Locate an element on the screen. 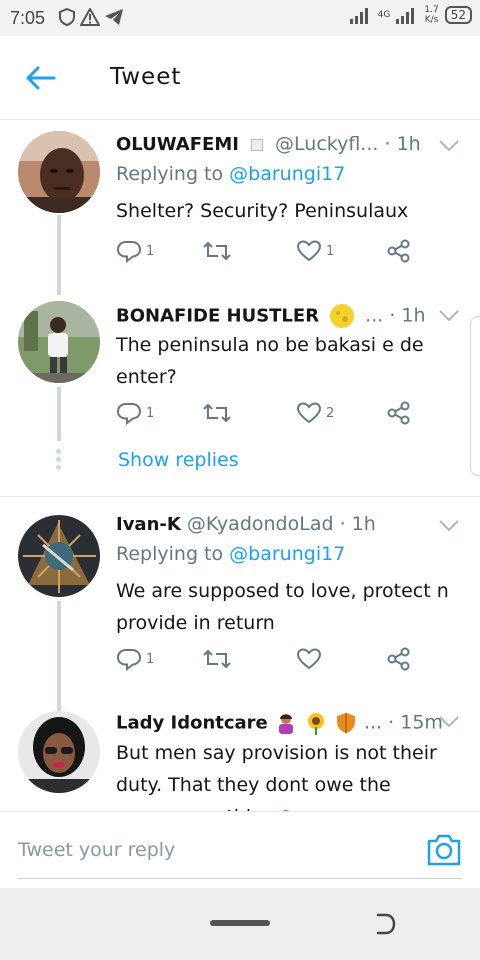 The width and height of the screenshot is (480, 960). warning-icon is located at coordinates (90, 17).